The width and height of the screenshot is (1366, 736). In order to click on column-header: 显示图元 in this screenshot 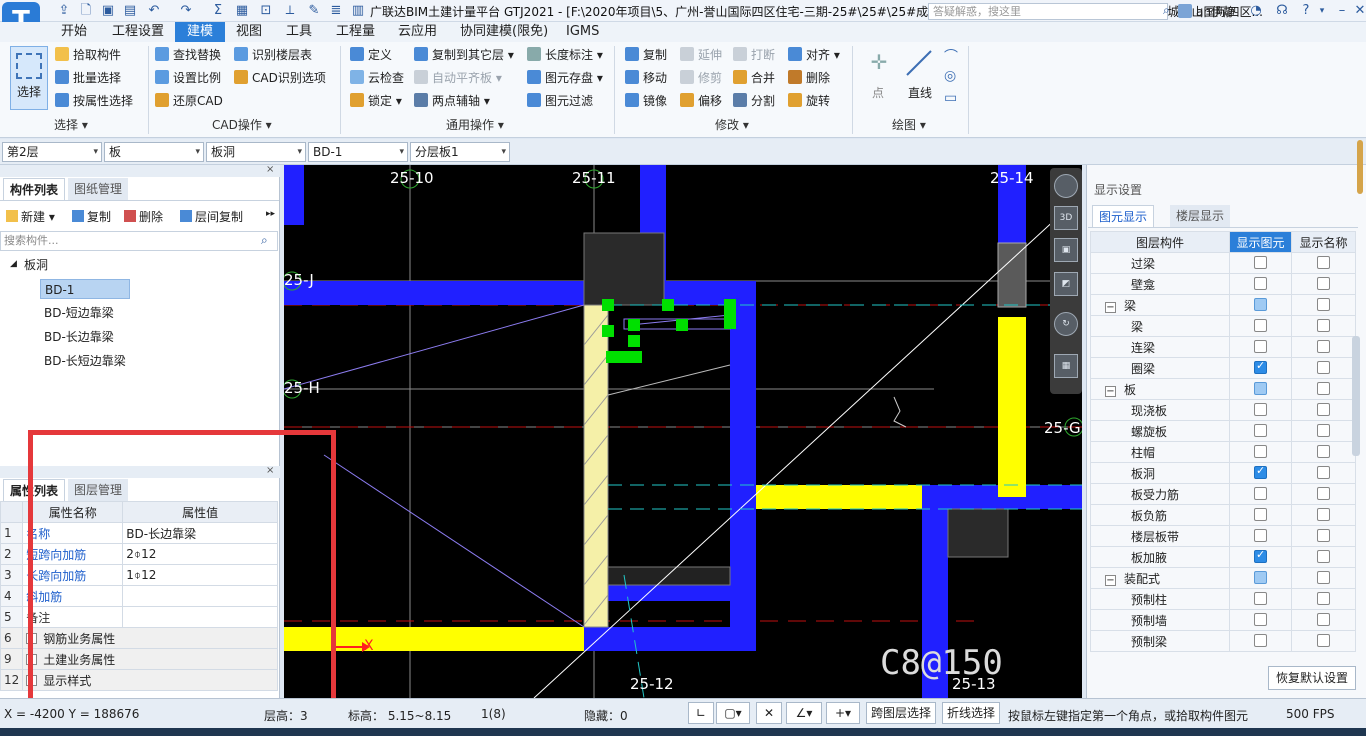, I will do `click(1260, 242)`.